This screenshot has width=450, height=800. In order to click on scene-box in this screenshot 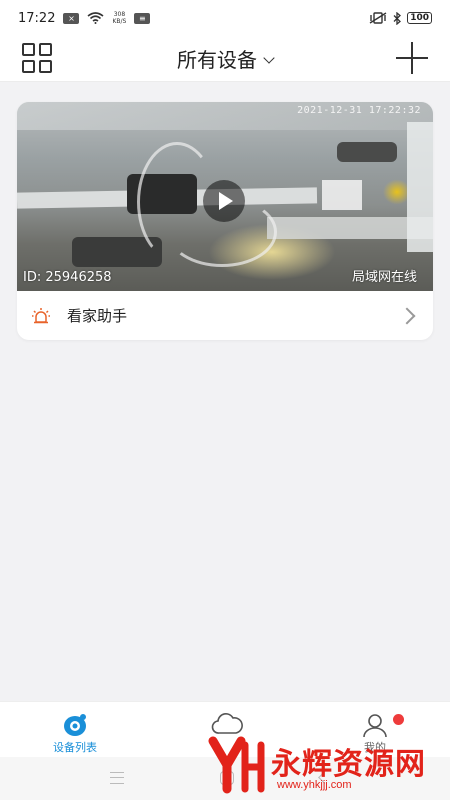, I will do `click(342, 195)`.